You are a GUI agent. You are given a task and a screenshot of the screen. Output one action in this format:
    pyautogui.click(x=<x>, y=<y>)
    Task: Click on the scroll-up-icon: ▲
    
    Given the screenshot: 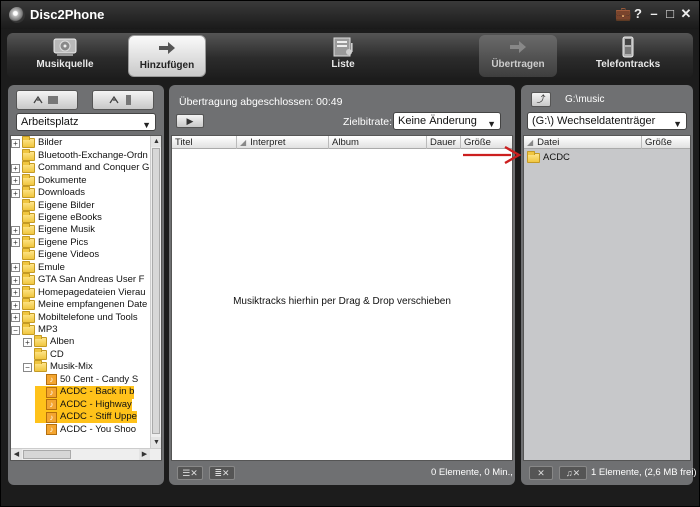 What is the action you would take?
    pyautogui.click(x=156, y=141)
    